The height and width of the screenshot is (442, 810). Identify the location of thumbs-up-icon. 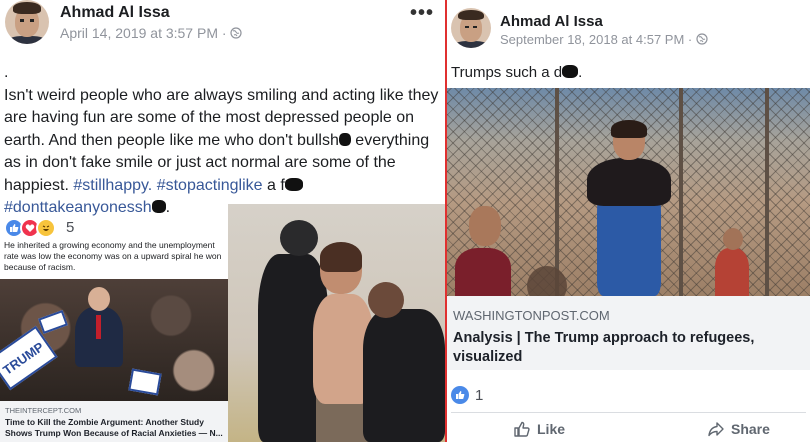
(522, 429).